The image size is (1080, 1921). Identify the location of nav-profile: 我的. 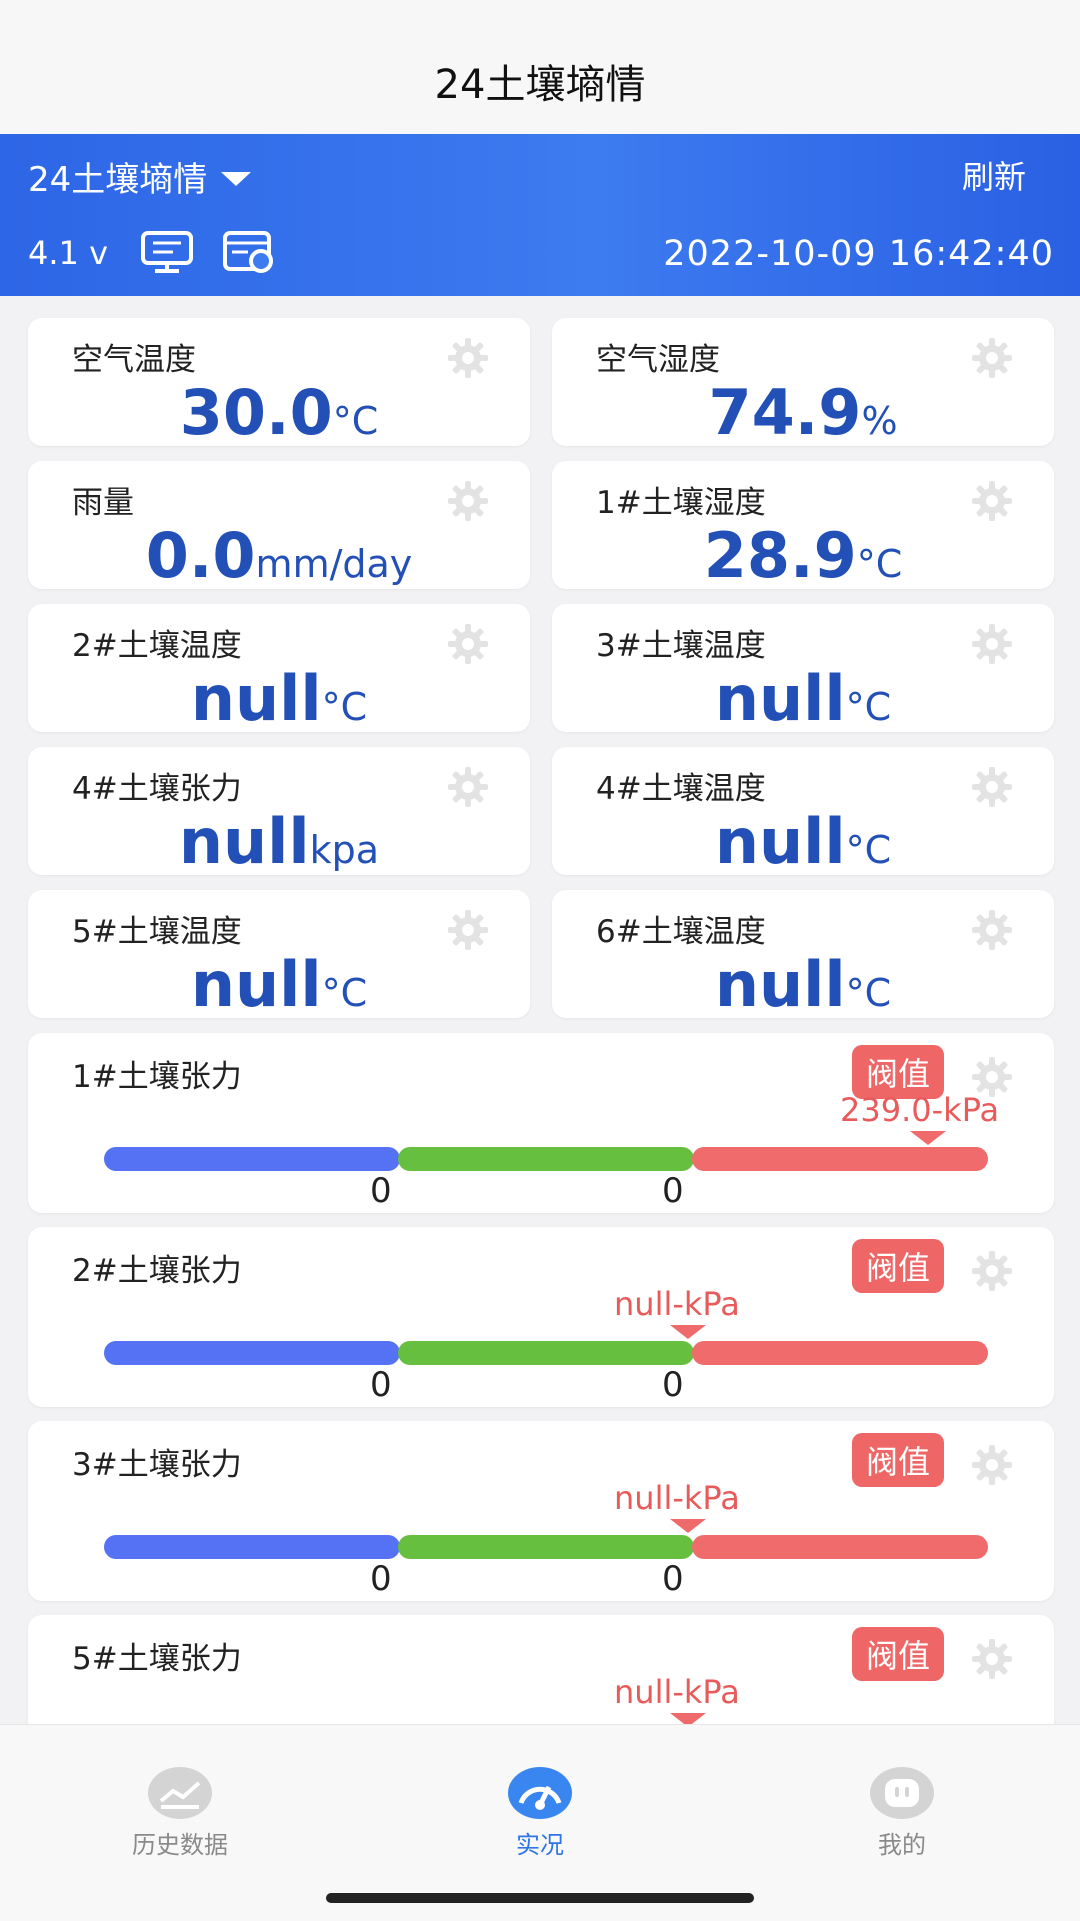
(902, 1812).